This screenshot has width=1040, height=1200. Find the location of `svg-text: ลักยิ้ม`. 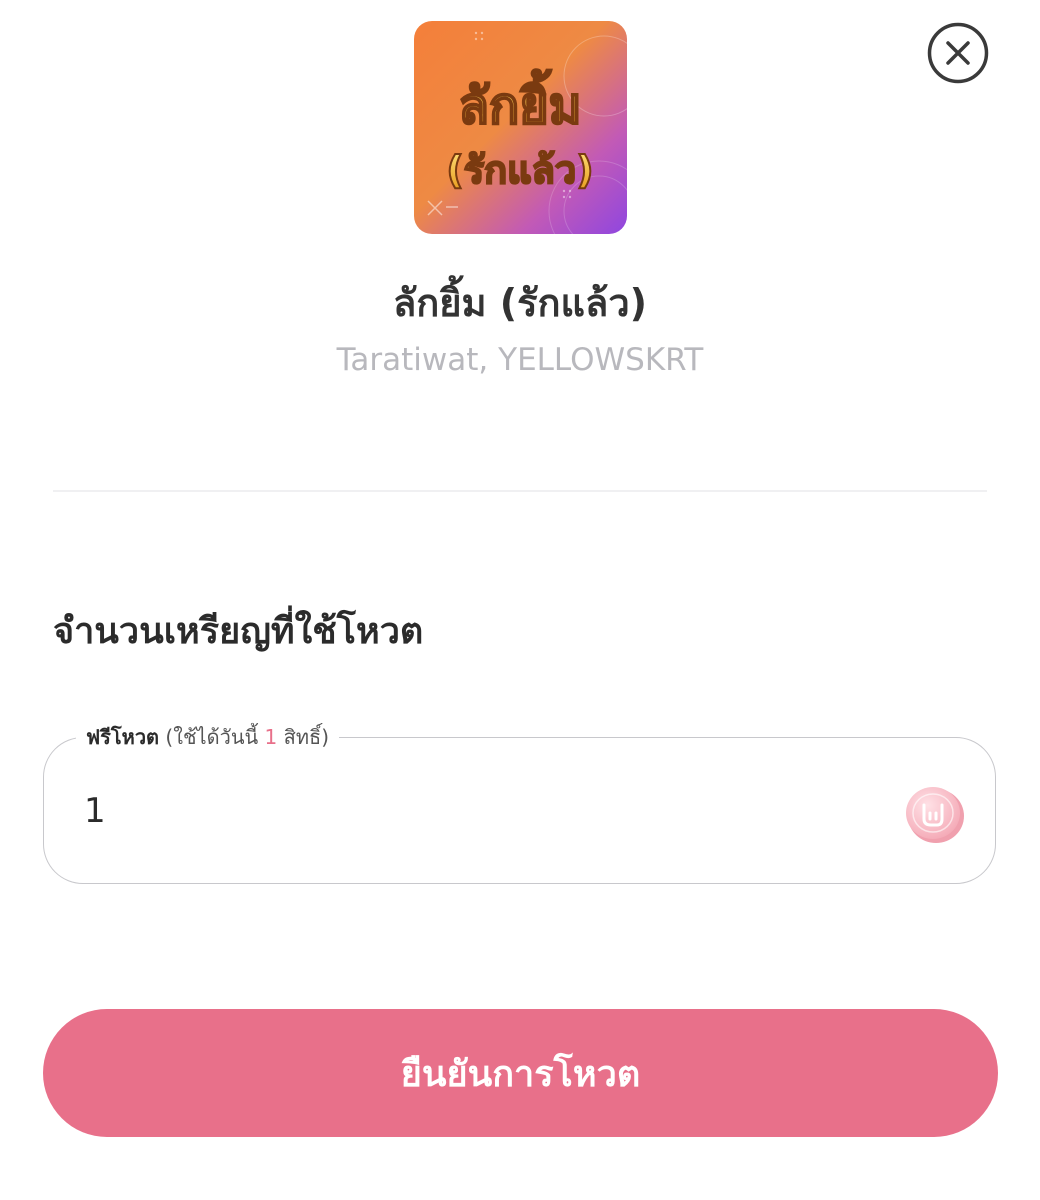

svg-text: ลักยิ้ม is located at coordinates (519, 102).